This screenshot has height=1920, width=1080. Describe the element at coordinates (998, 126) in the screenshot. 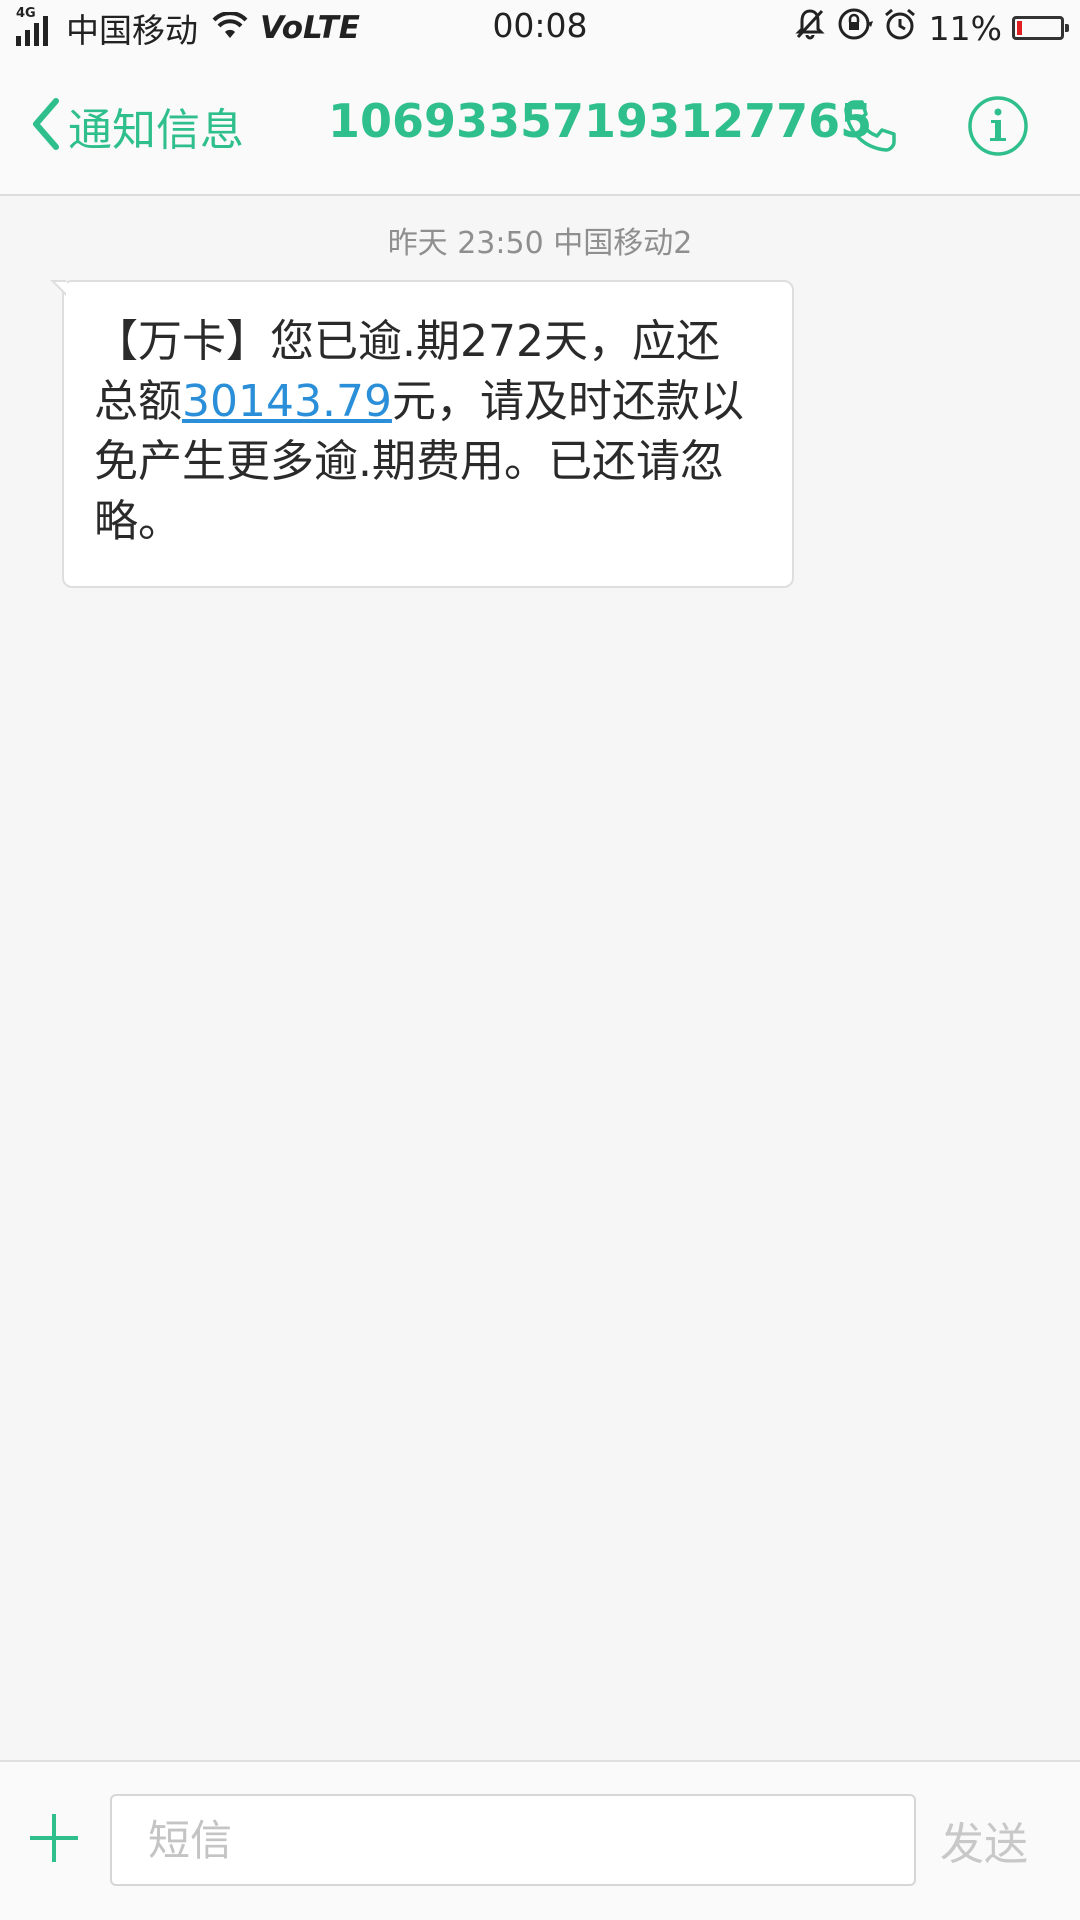

I see `info-button` at that location.